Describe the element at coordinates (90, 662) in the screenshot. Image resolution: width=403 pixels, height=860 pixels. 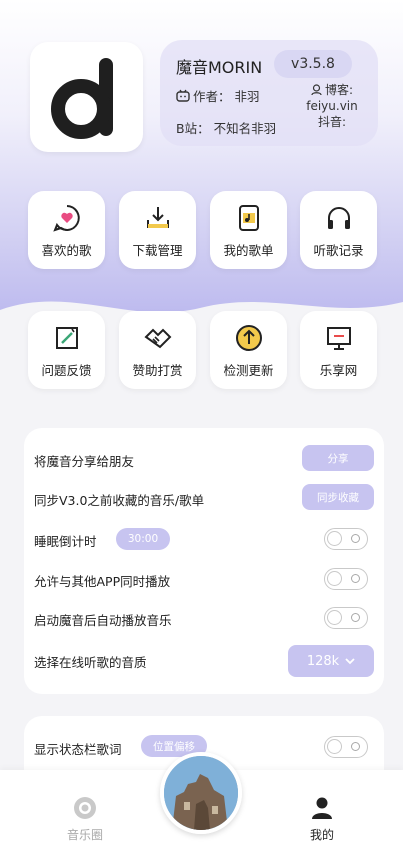
I see `quality-label: 选择在线听歌的音质` at that location.